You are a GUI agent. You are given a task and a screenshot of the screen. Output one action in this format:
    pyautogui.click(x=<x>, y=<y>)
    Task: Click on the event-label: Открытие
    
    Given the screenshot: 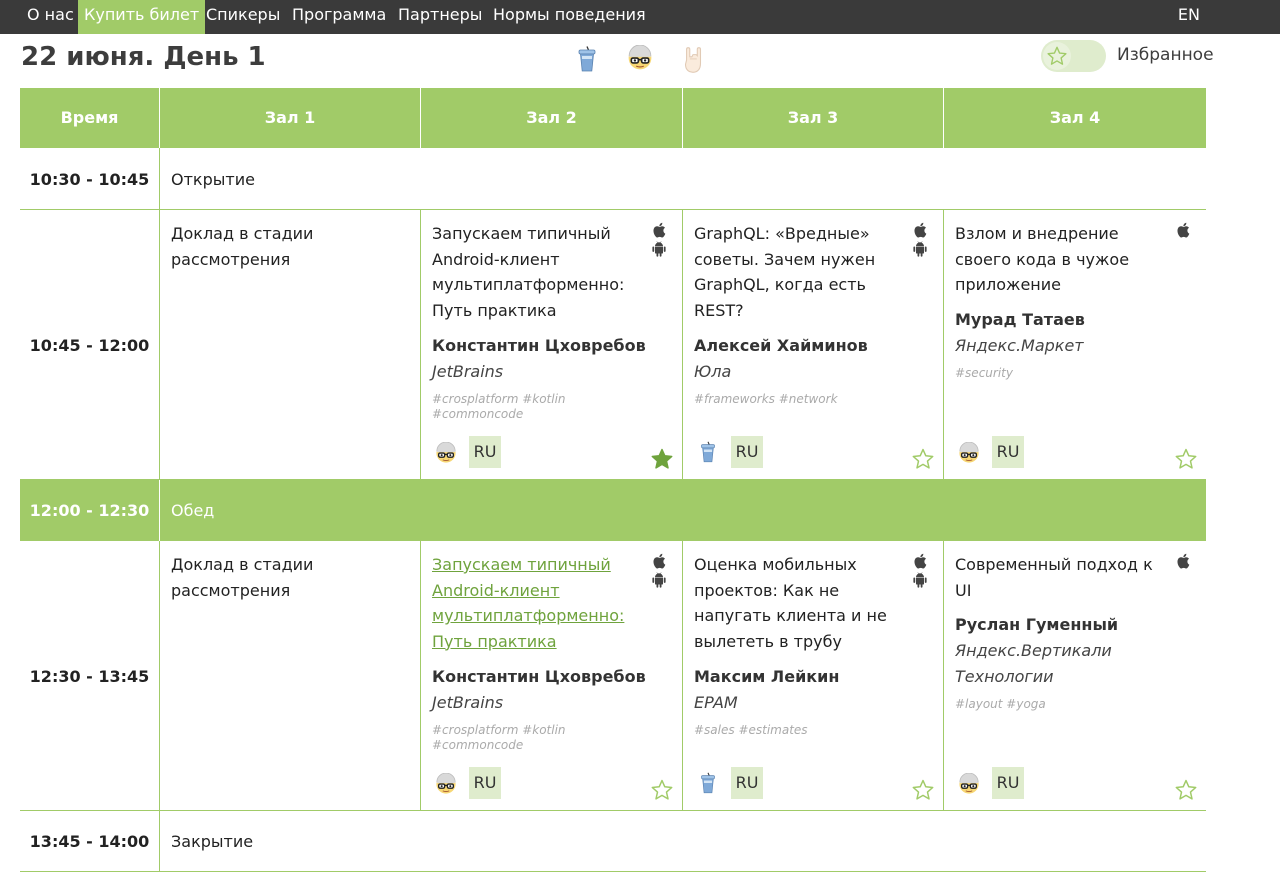 What is the action you would take?
    pyautogui.click(x=213, y=179)
    